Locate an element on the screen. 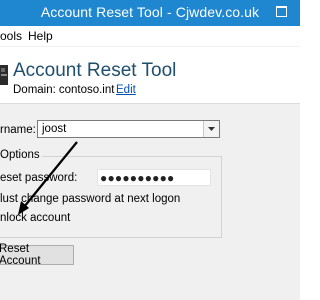 This screenshot has height=300, width=320. username-value: joost is located at coordinates (54, 129).